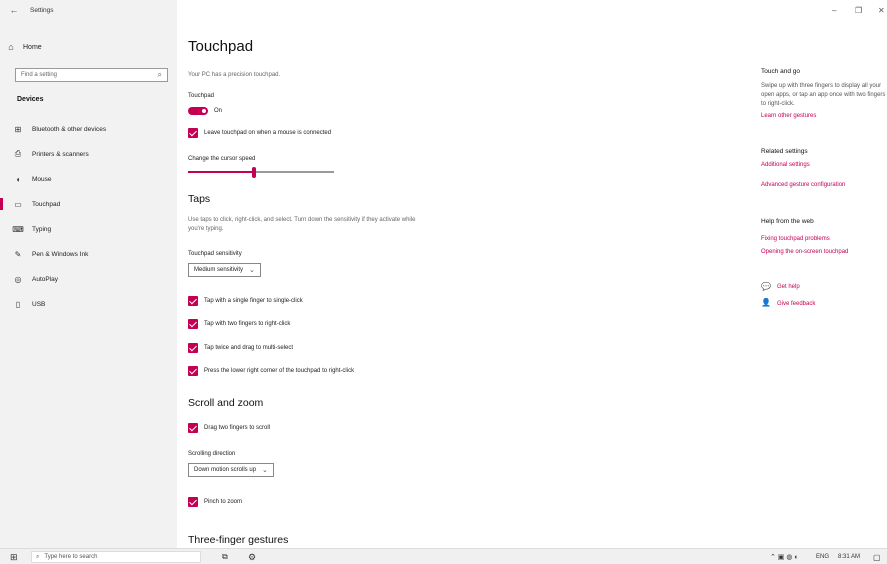 This screenshot has width=887, height=564. I want to click on precision-note: Your PC has a precision touchpad., so click(234, 75).